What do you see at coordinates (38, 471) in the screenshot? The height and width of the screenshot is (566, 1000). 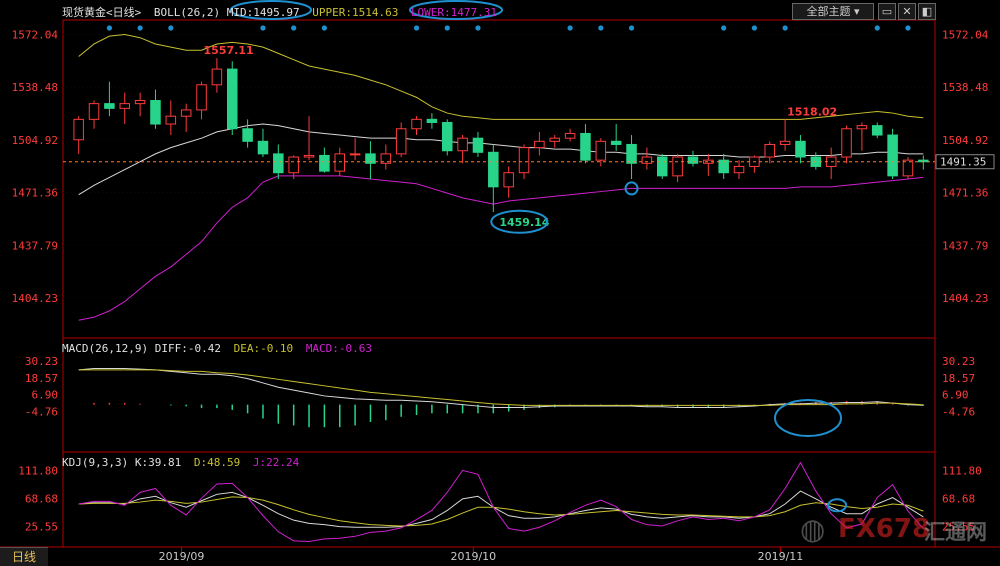 I see `kdj-tick-left: 111.80` at bounding box center [38, 471].